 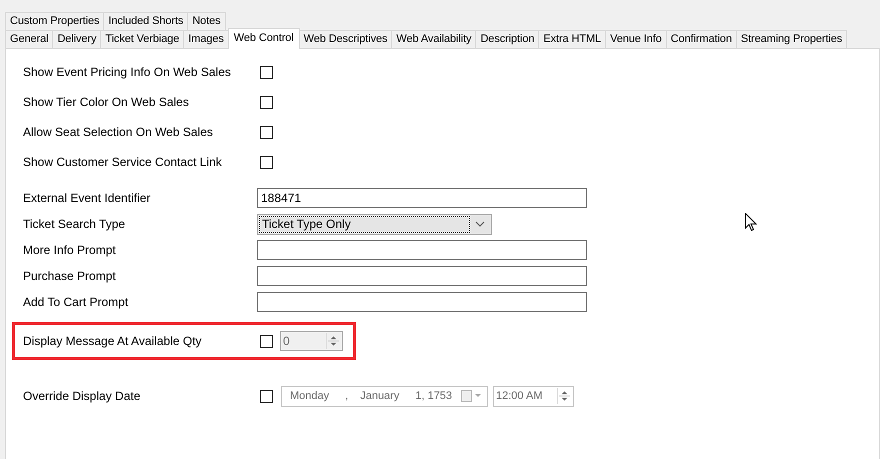 I want to click on field-label: External Event Identifier, so click(x=87, y=198).